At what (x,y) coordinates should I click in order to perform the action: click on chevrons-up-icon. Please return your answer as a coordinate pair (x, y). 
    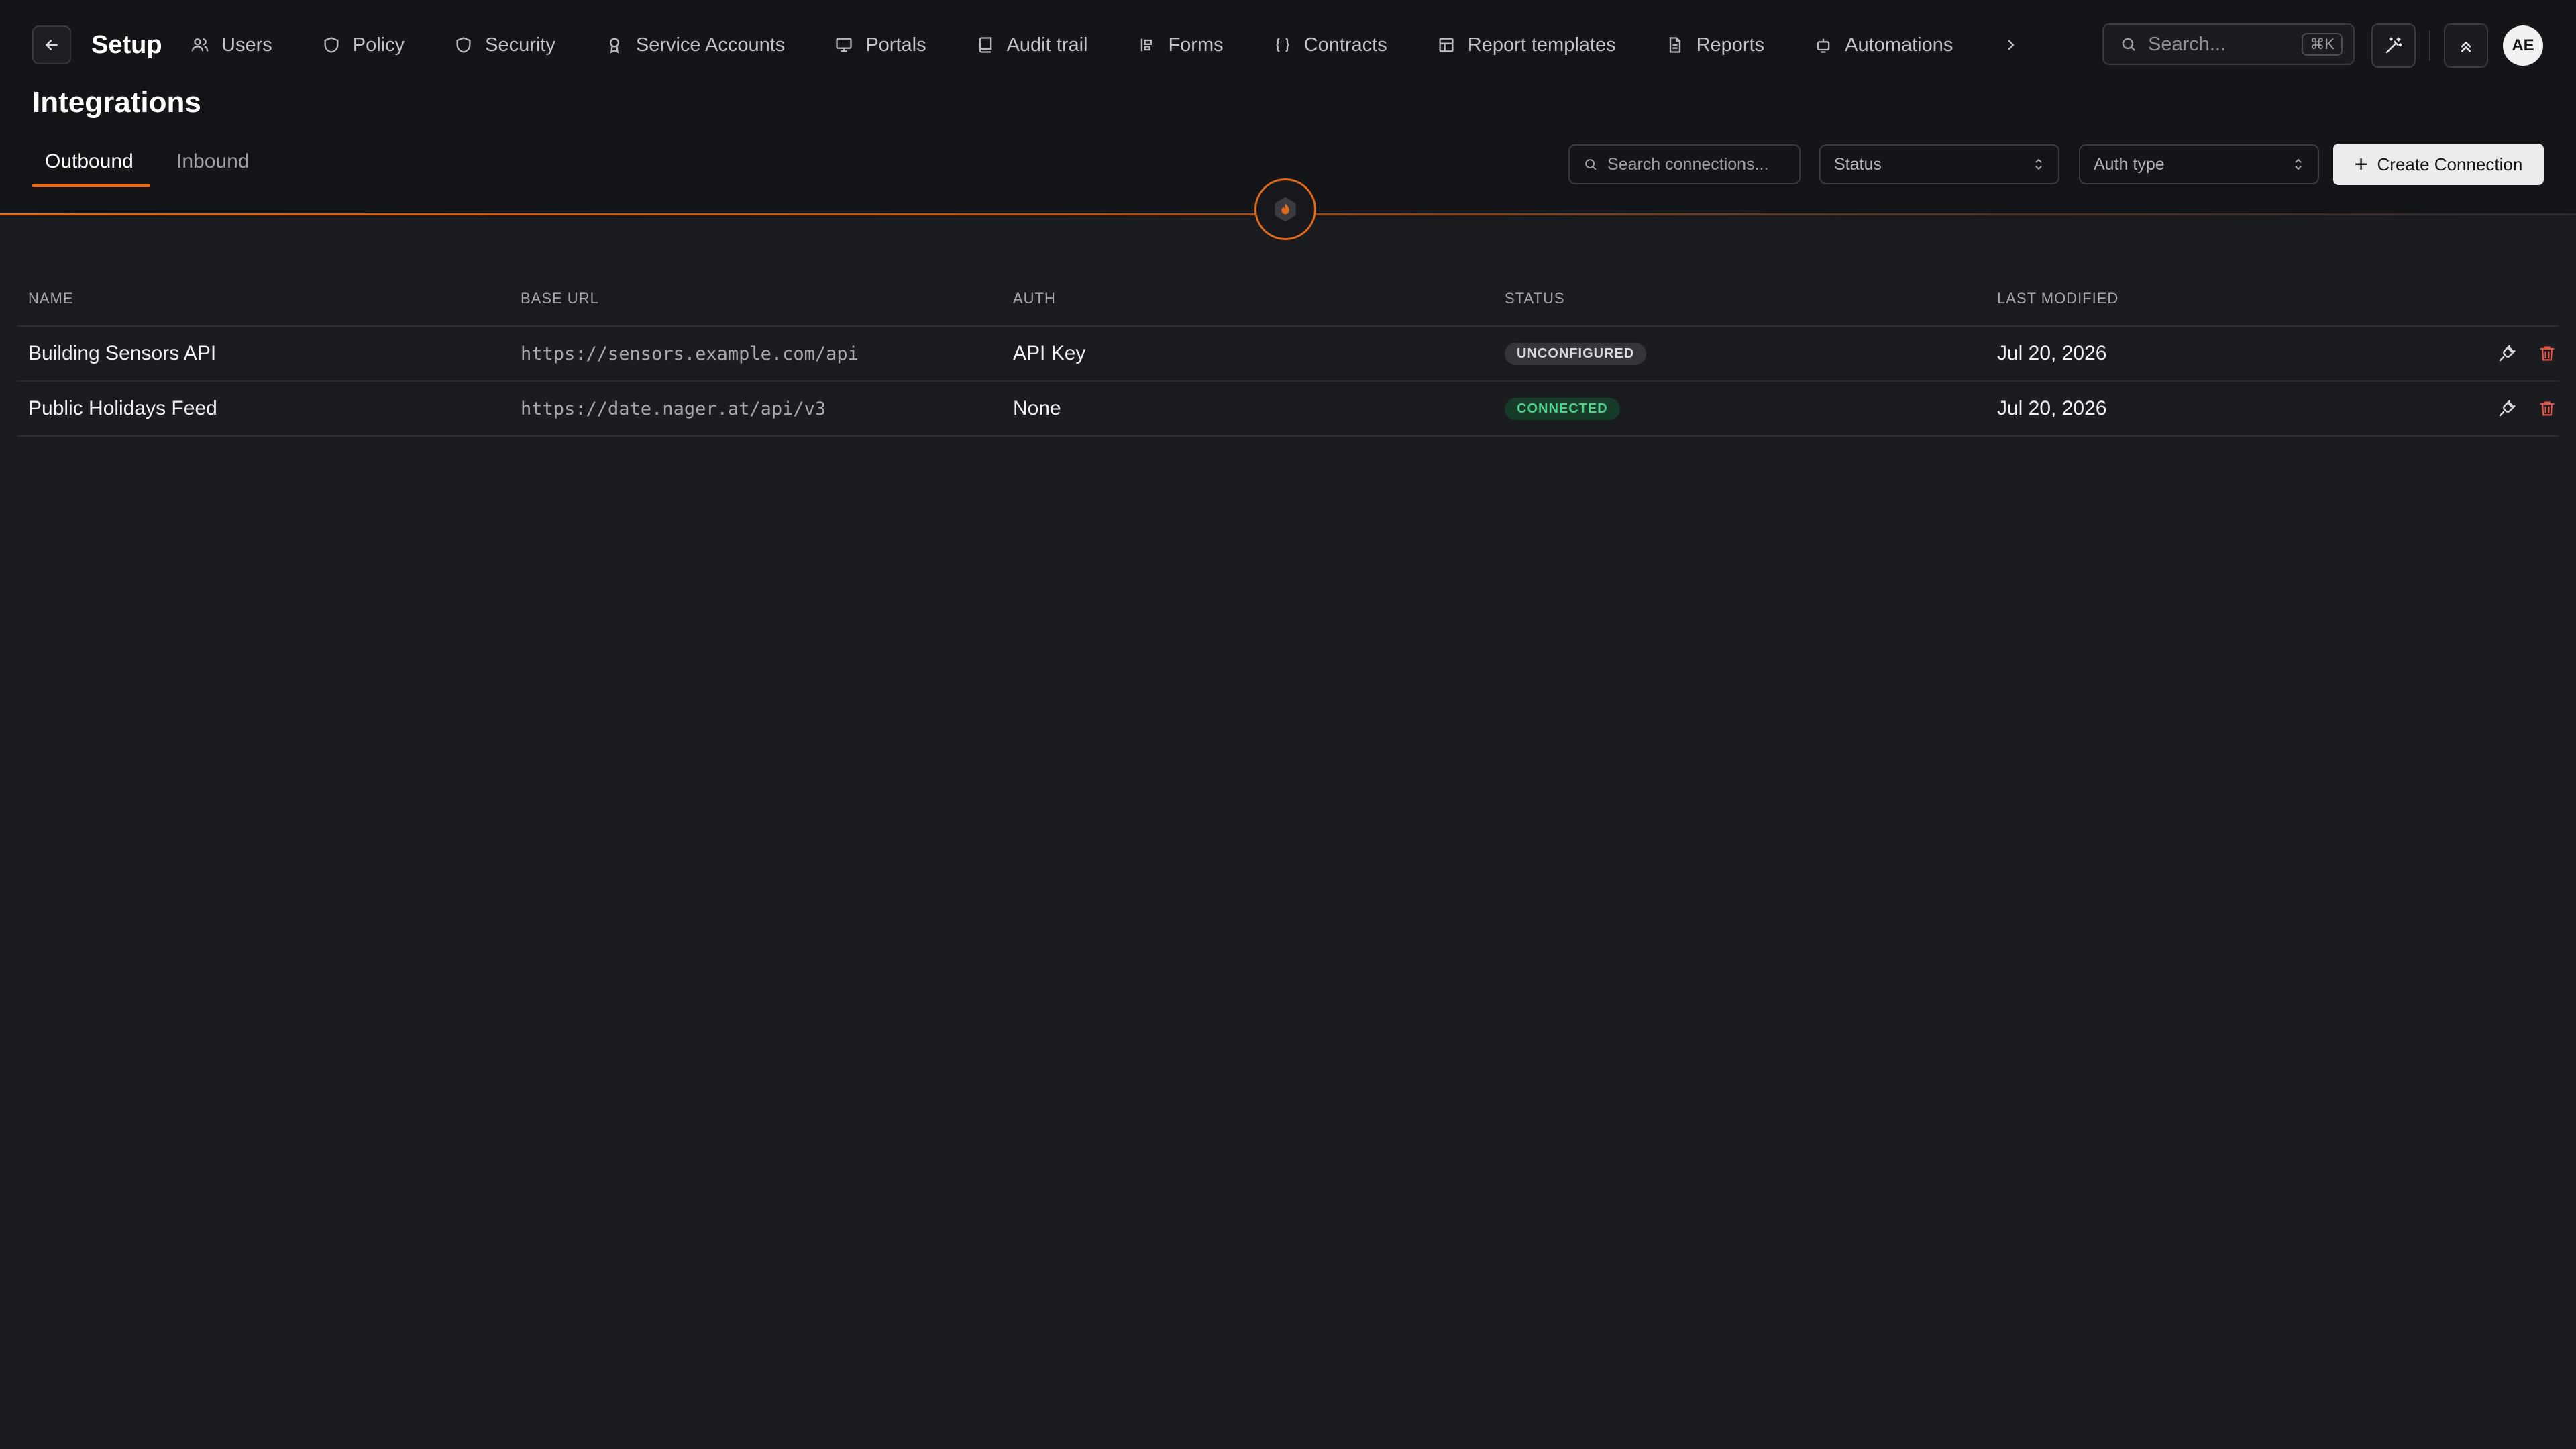
    Looking at the image, I should click on (2466, 47).